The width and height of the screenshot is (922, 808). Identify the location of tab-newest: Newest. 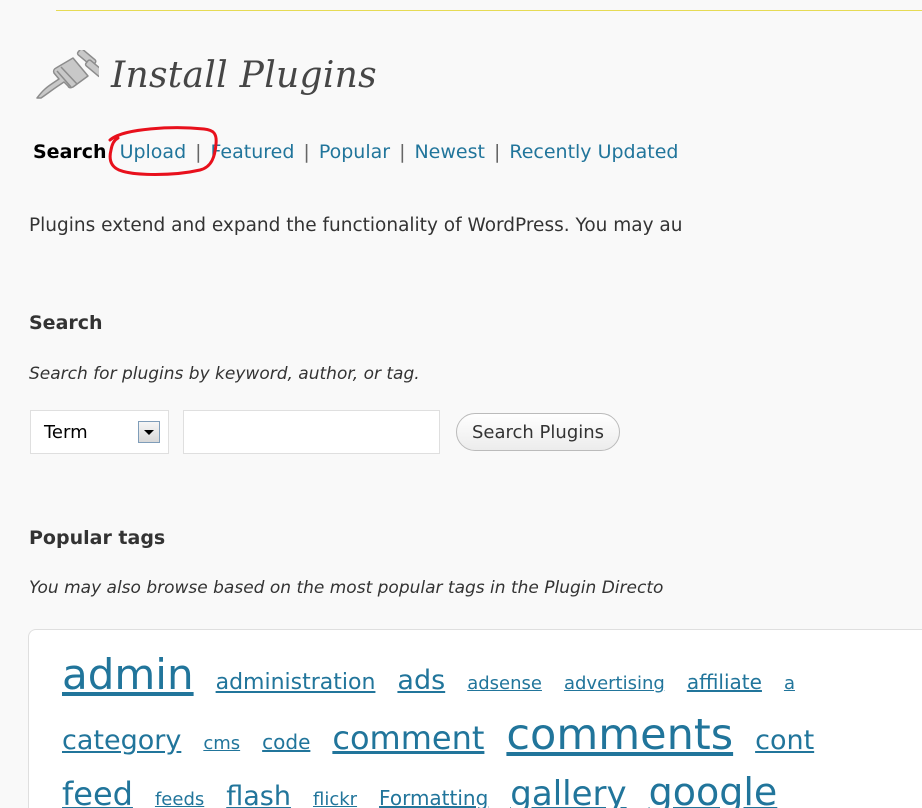
(449, 152).